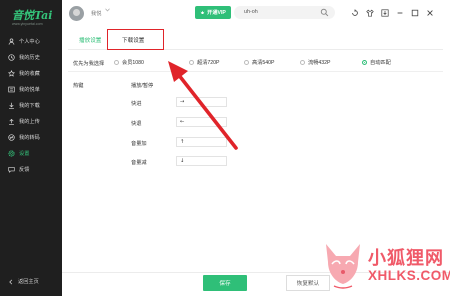 Image resolution: width=450 pixels, height=296 pixels. Describe the element at coordinates (31, 169) in the screenshot. I see `sidebar-item-feedback: 反馈` at that location.